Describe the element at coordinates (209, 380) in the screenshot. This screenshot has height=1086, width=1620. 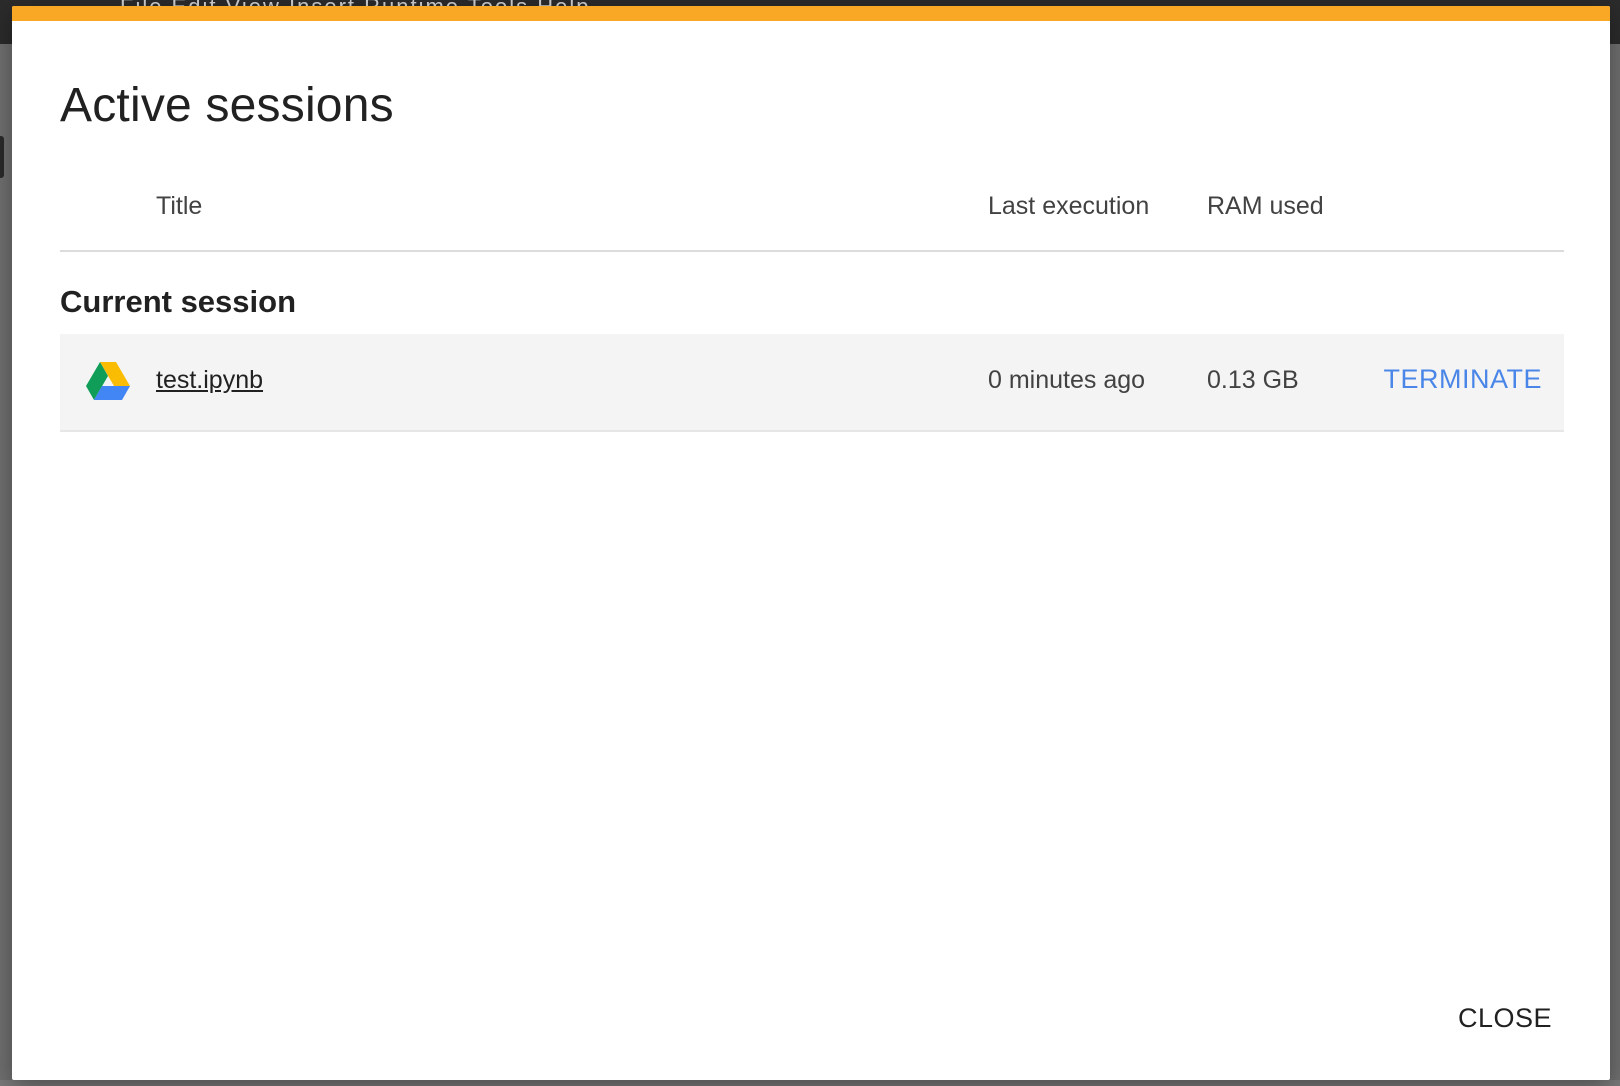
I see `session-title-link: test.ipynb` at that location.